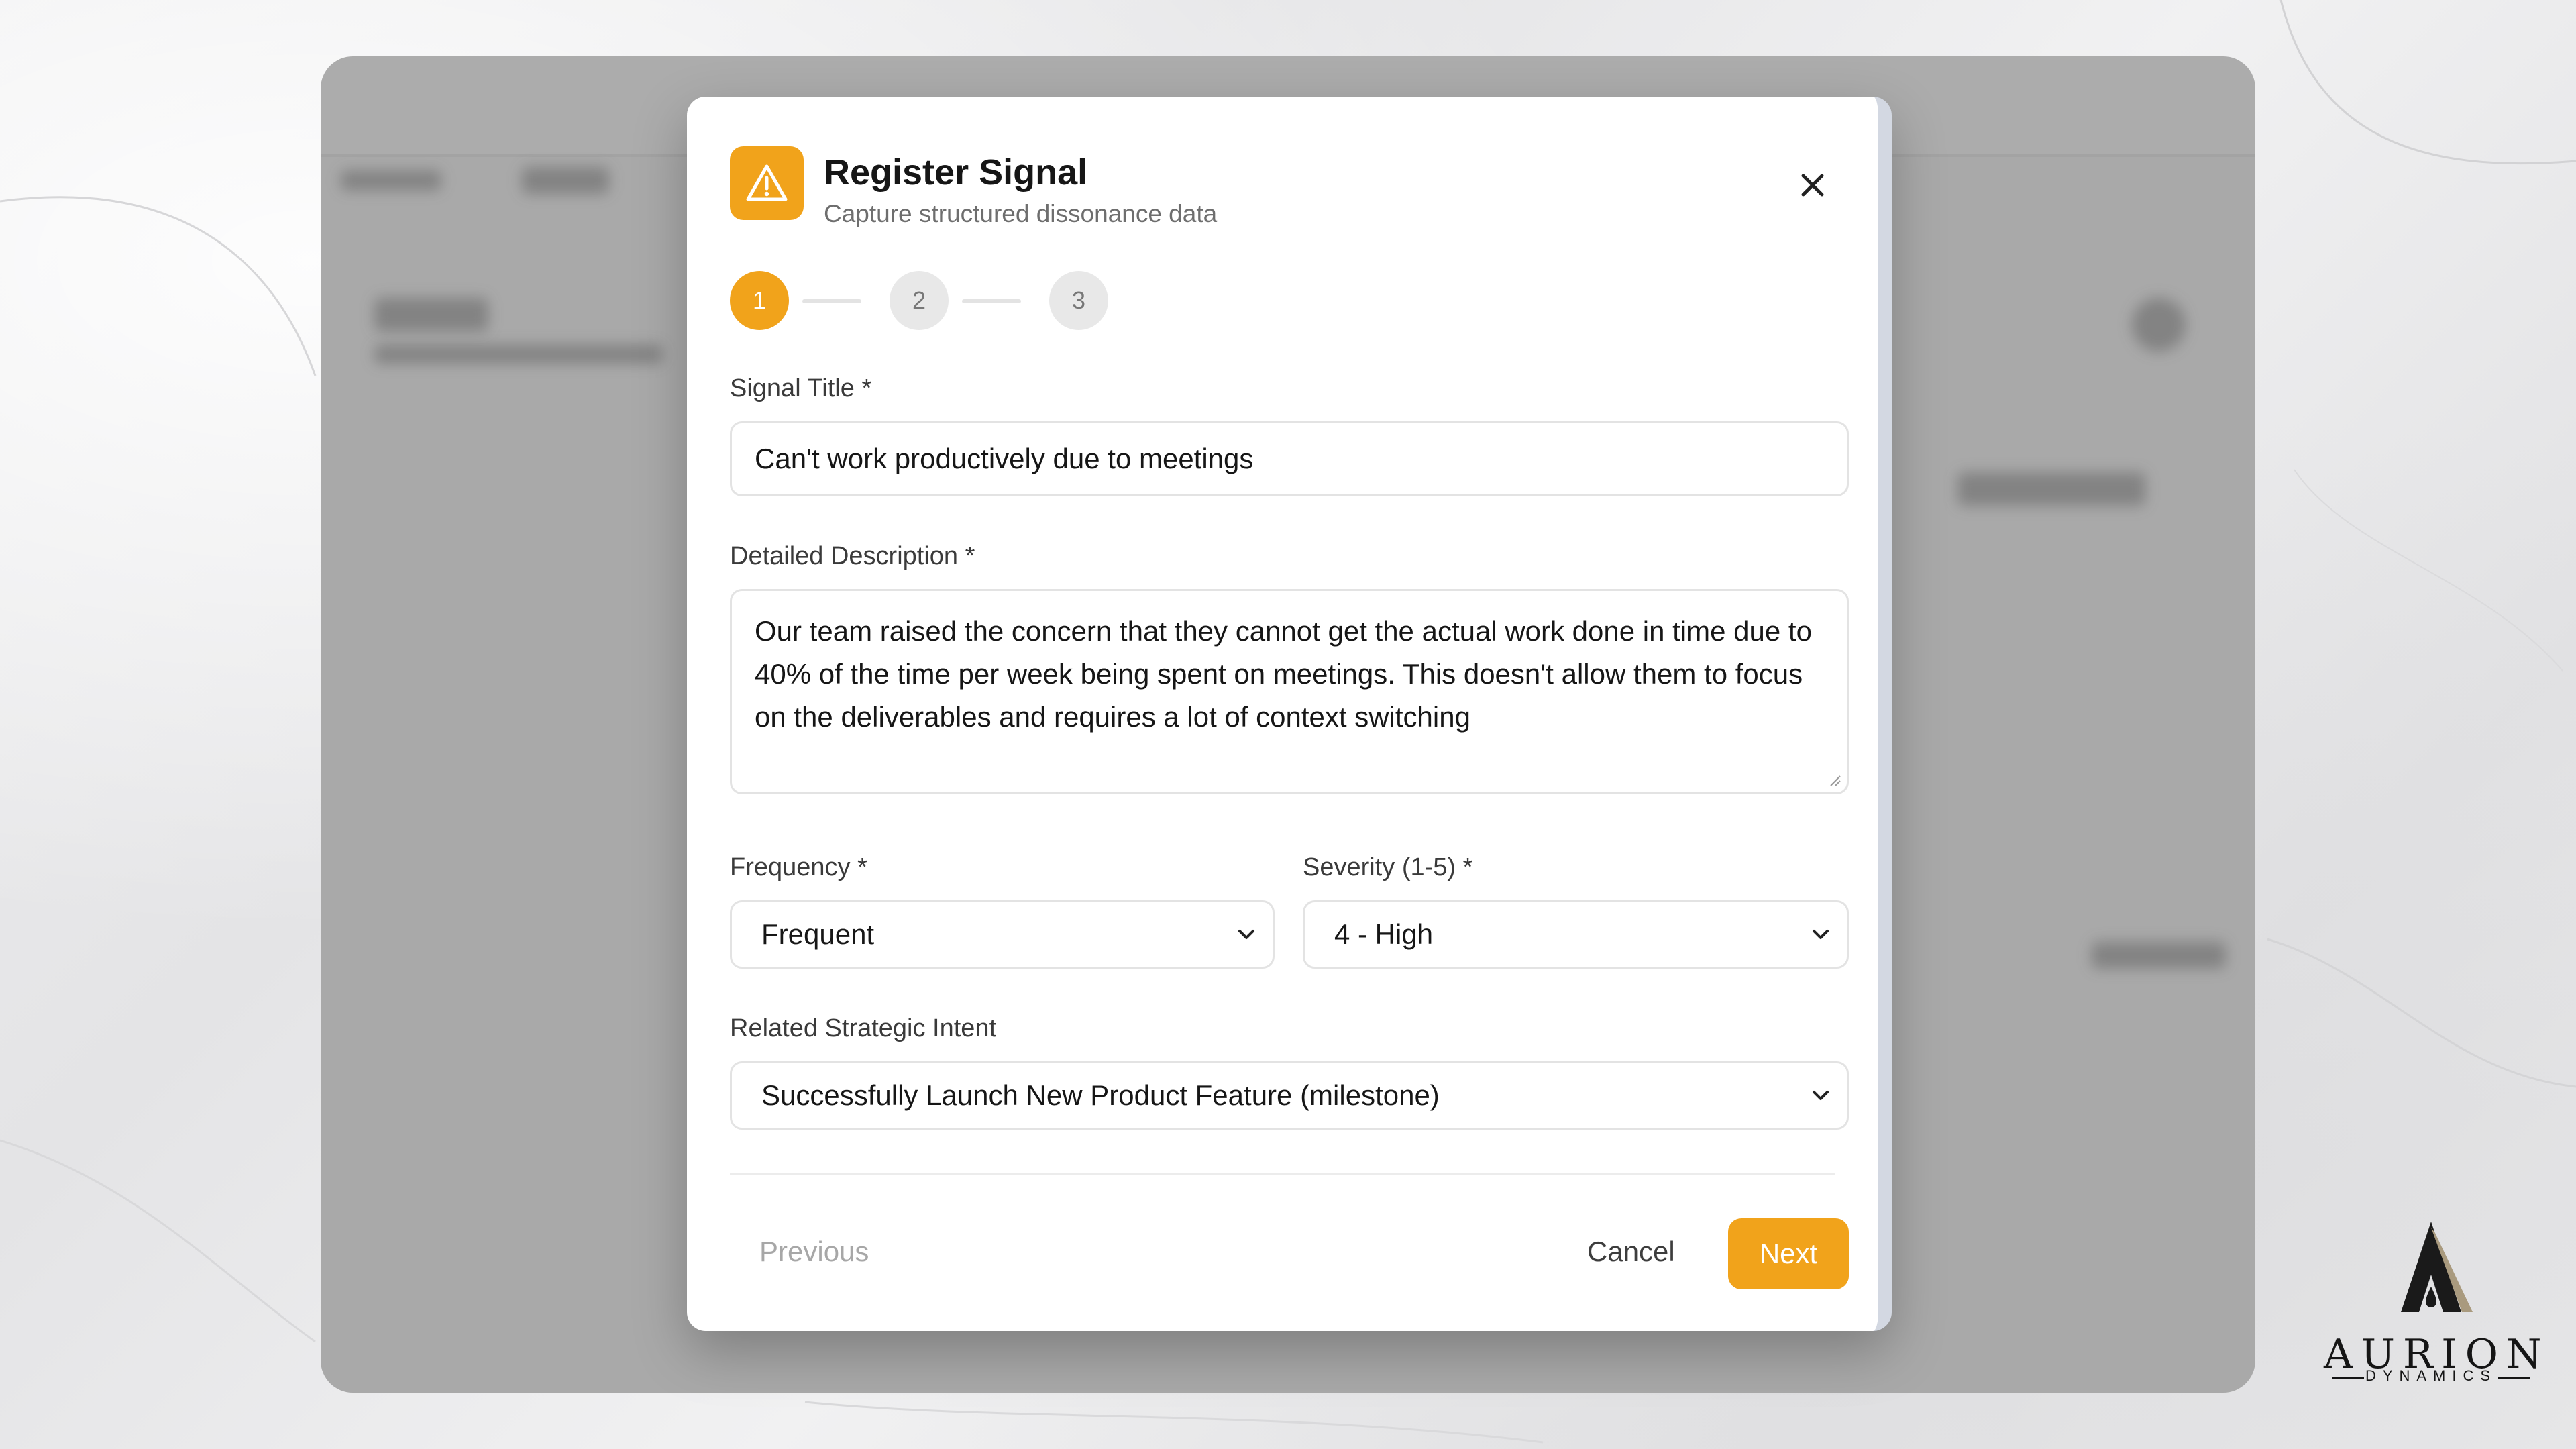  Describe the element at coordinates (2437, 1267) in the screenshot. I see `logo-mark-icon` at that location.